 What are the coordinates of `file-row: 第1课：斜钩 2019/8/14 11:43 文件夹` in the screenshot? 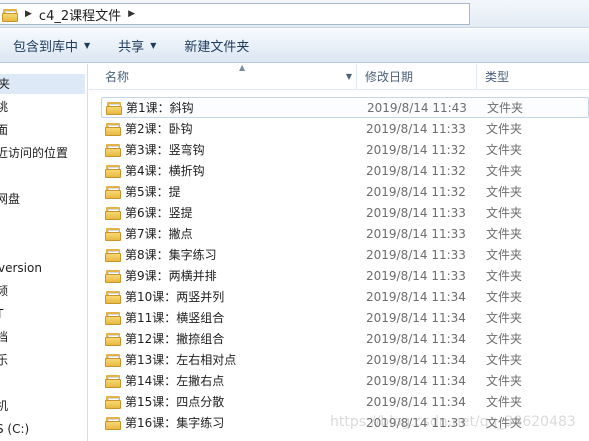 It's located at (345, 107).